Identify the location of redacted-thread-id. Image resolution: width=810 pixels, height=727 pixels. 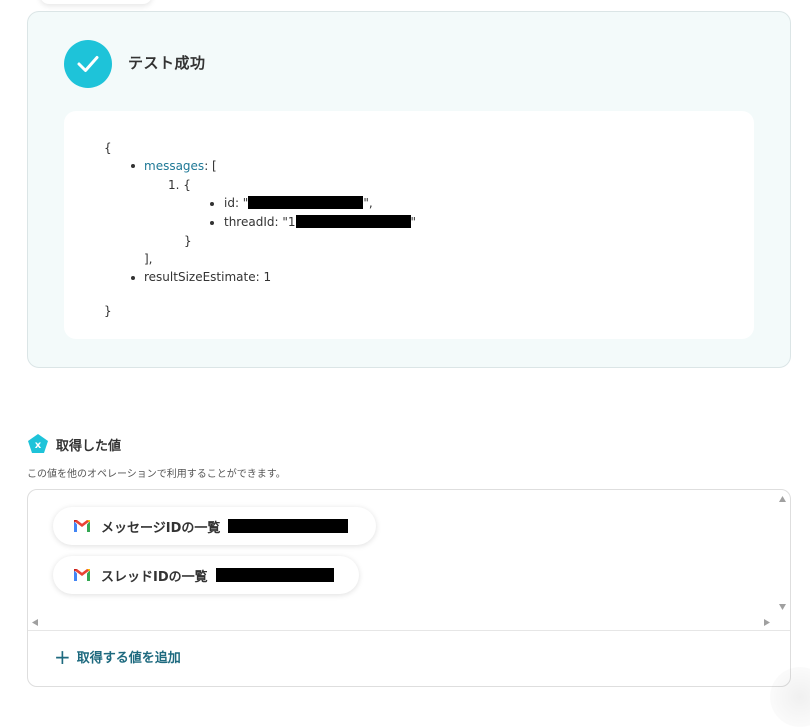
(353, 221).